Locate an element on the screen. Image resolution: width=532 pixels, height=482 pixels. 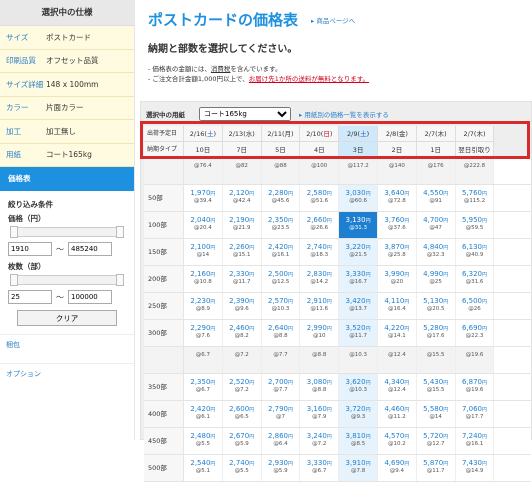
price-cell: 3,240円 @7.2 is located at coordinates (320, 441).